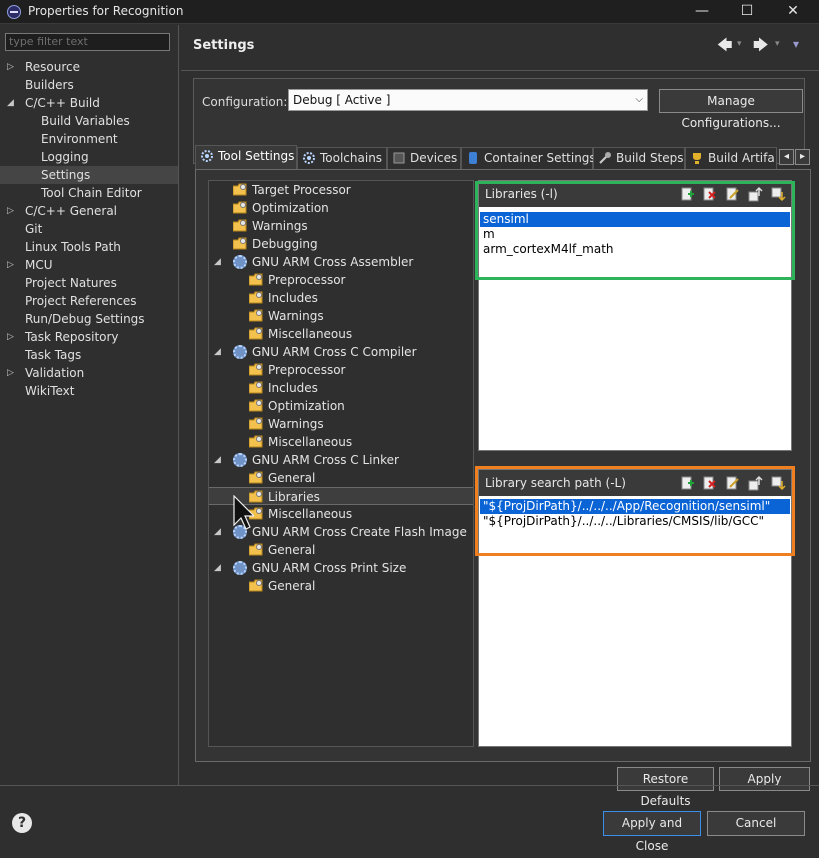  Describe the element at coordinates (89, 157) in the screenshot. I see `nav-item: Logging` at that location.